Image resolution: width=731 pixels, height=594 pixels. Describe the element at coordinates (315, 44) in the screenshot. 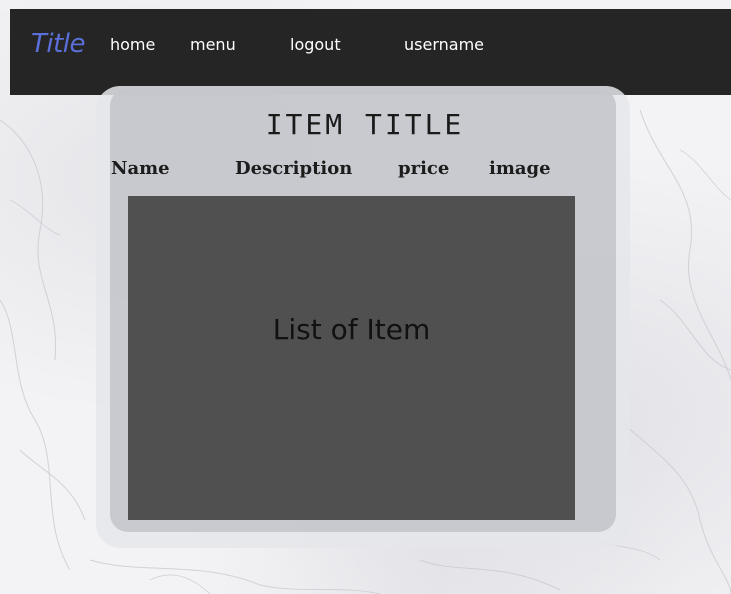

I see `nav-logout-link: logout` at that location.